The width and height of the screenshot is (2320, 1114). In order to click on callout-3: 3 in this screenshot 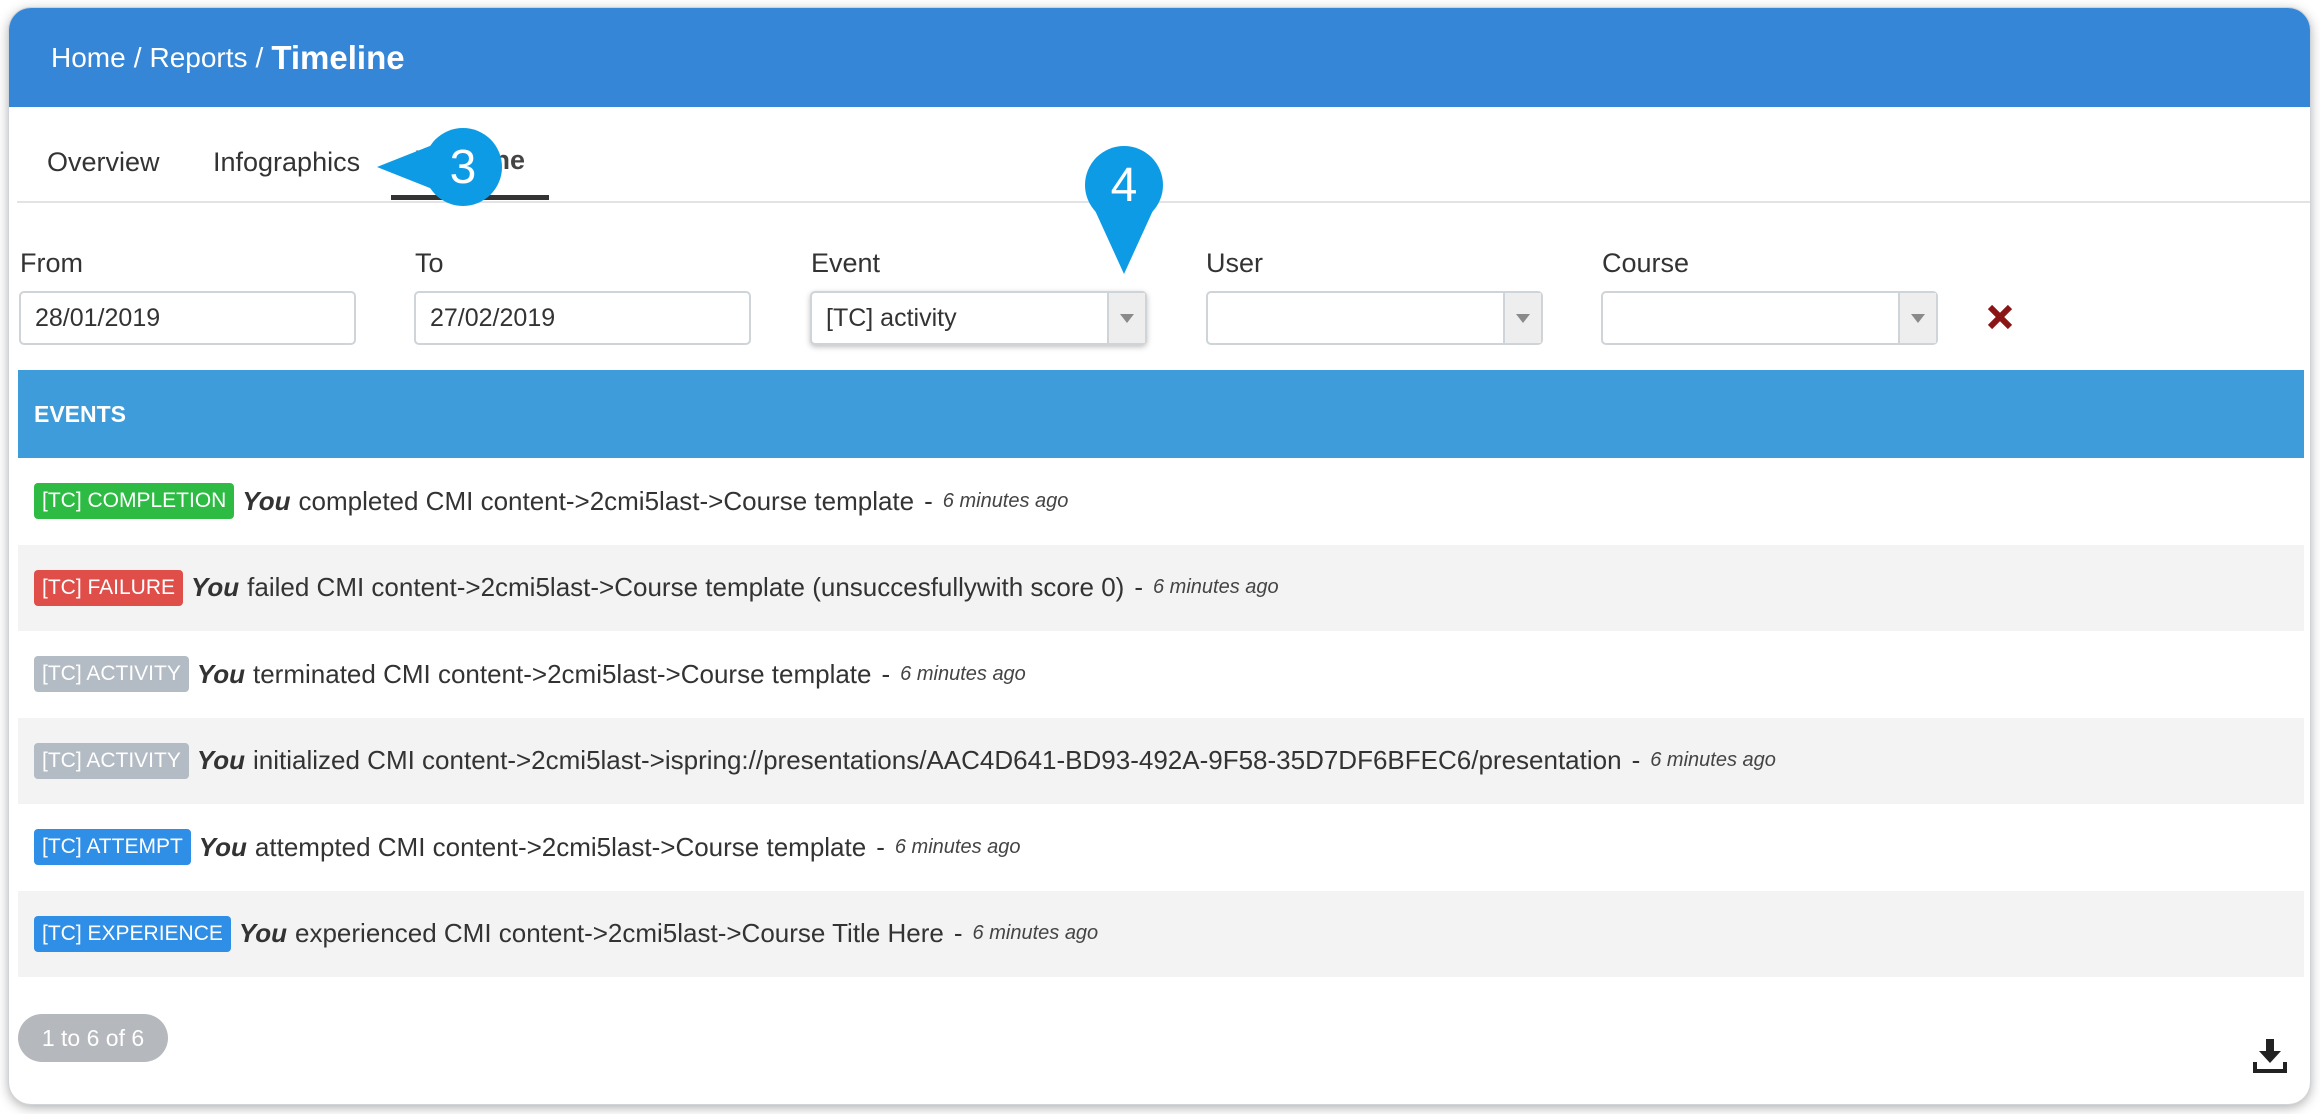, I will do `click(435, 167)`.